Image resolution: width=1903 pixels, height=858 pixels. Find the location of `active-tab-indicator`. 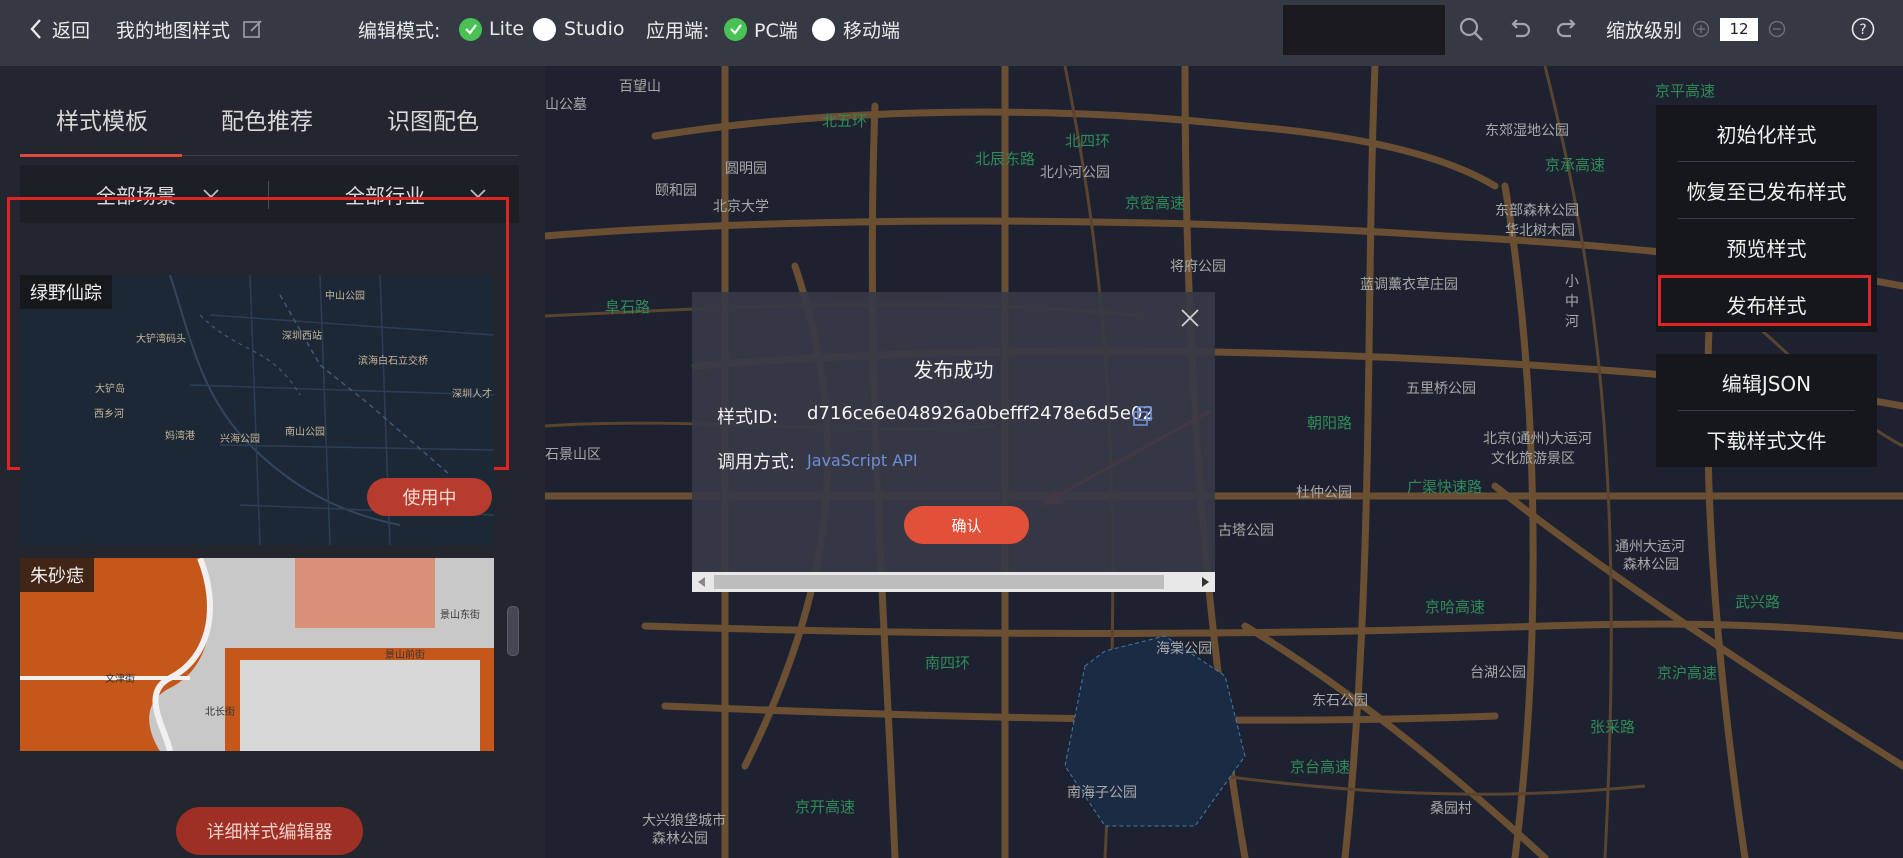

active-tab-indicator is located at coordinates (101, 155).